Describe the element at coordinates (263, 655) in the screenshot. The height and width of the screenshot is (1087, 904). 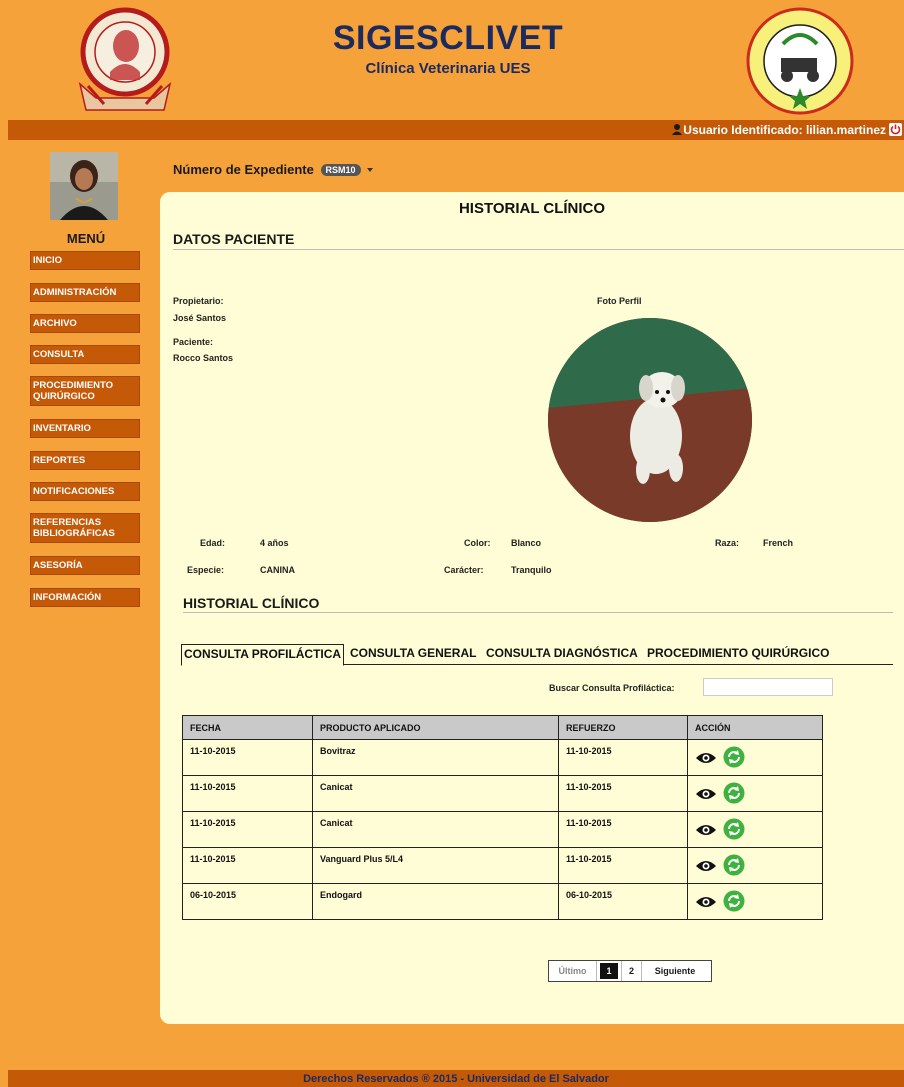
I see `tab-consulta-profilactica: CONSULTA PROFILÁCTICA` at that location.